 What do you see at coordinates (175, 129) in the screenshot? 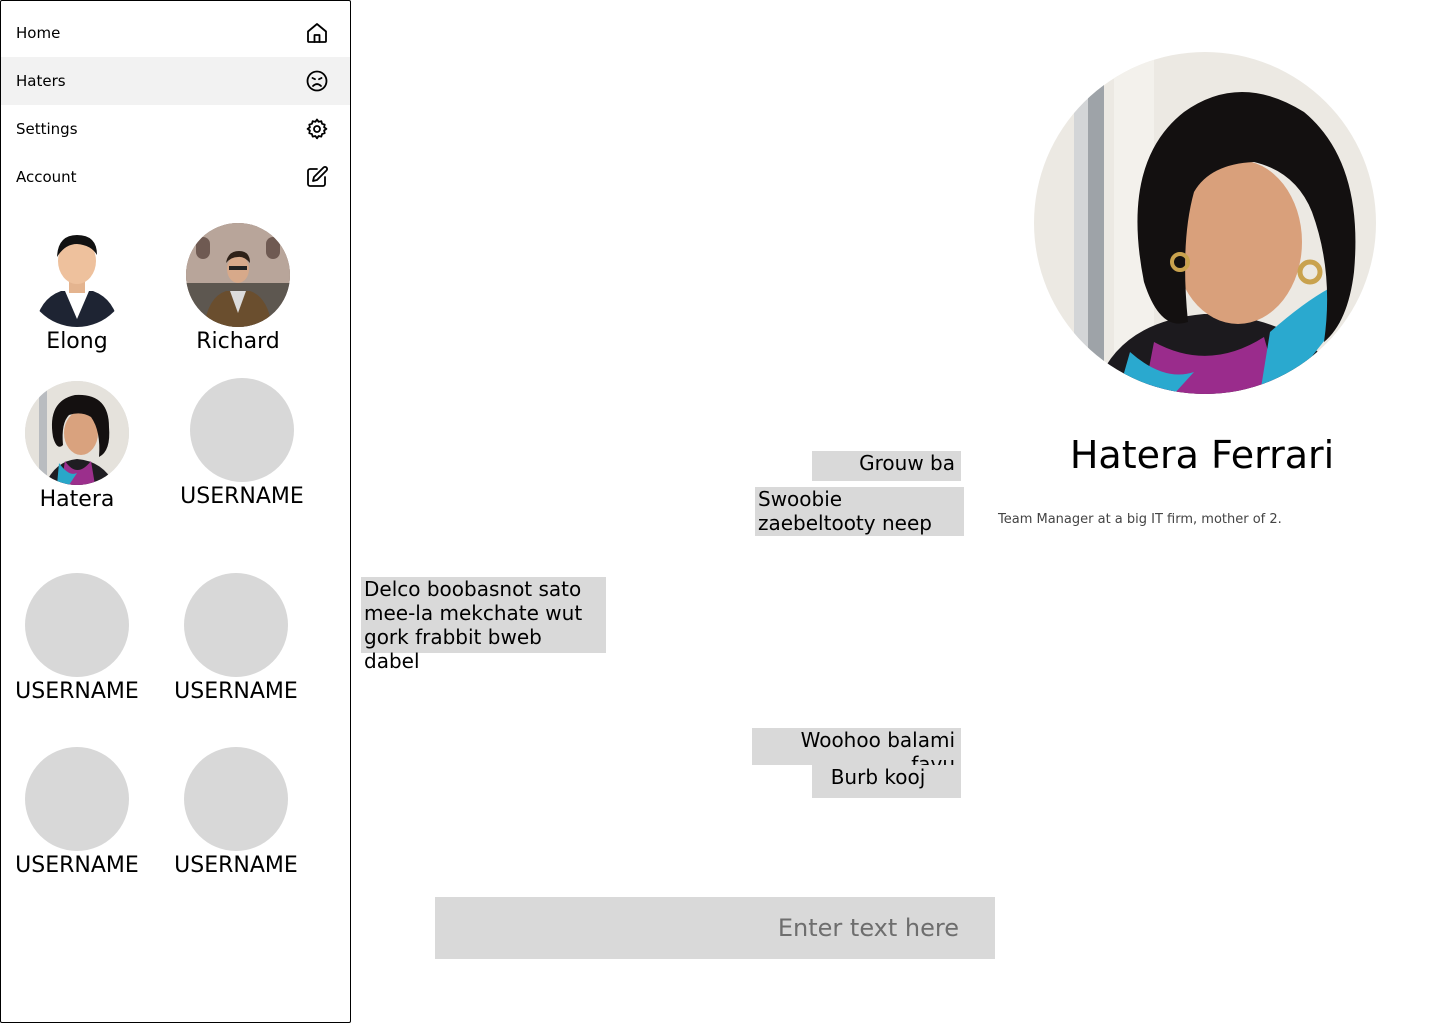
I see `nav-item-settings: Settings` at bounding box center [175, 129].